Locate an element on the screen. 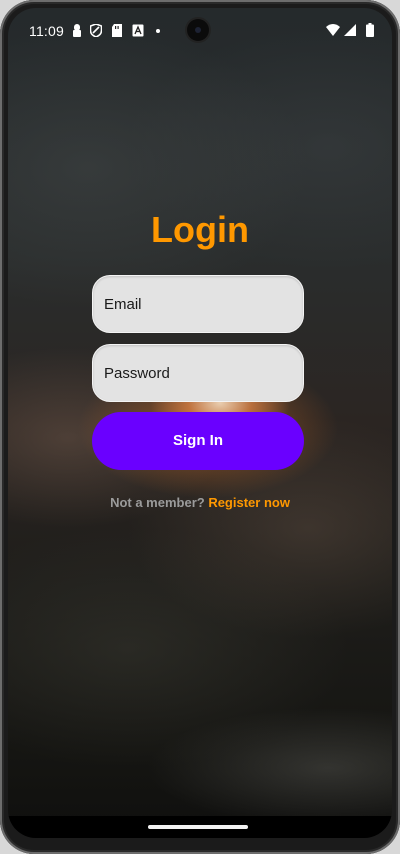 The height and width of the screenshot is (854, 400). front-camera is located at coordinates (198, 30).